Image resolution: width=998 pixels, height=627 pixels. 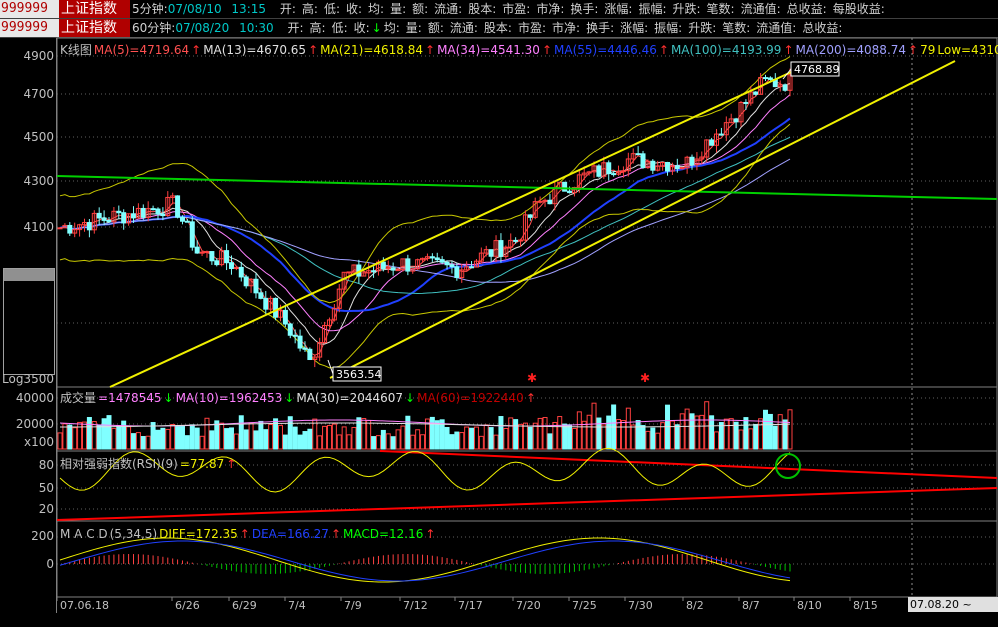 What do you see at coordinates (133, 534) in the screenshot?
I see `macd-params: (5,34,5)` at bounding box center [133, 534].